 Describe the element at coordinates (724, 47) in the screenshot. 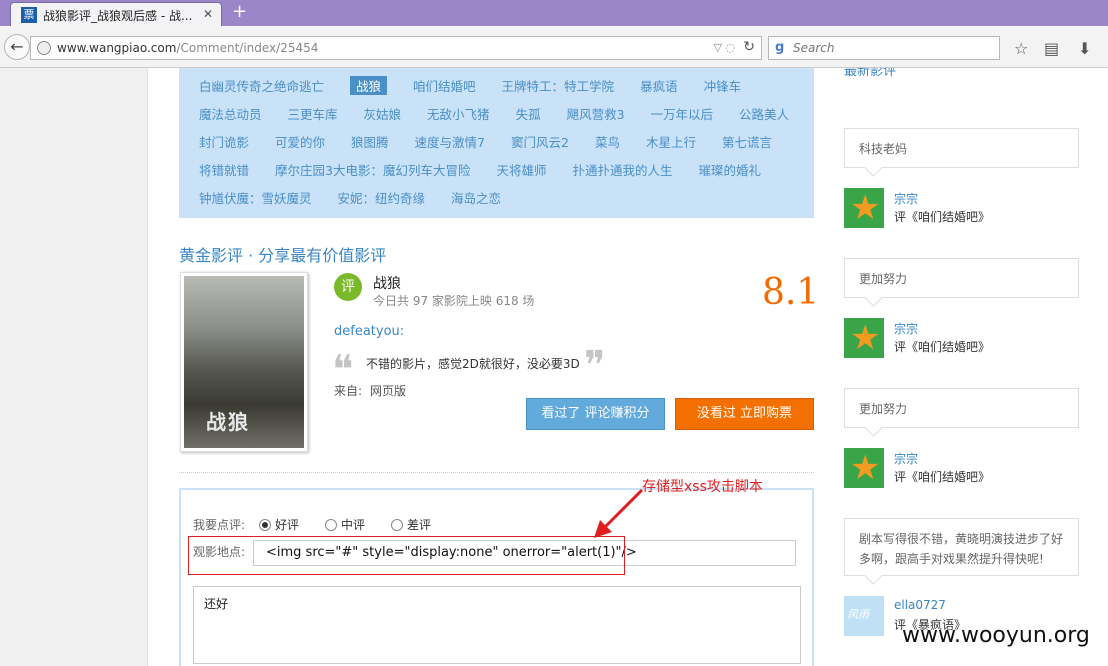

I see `url-dropdown-icon: ▽ ◌` at that location.